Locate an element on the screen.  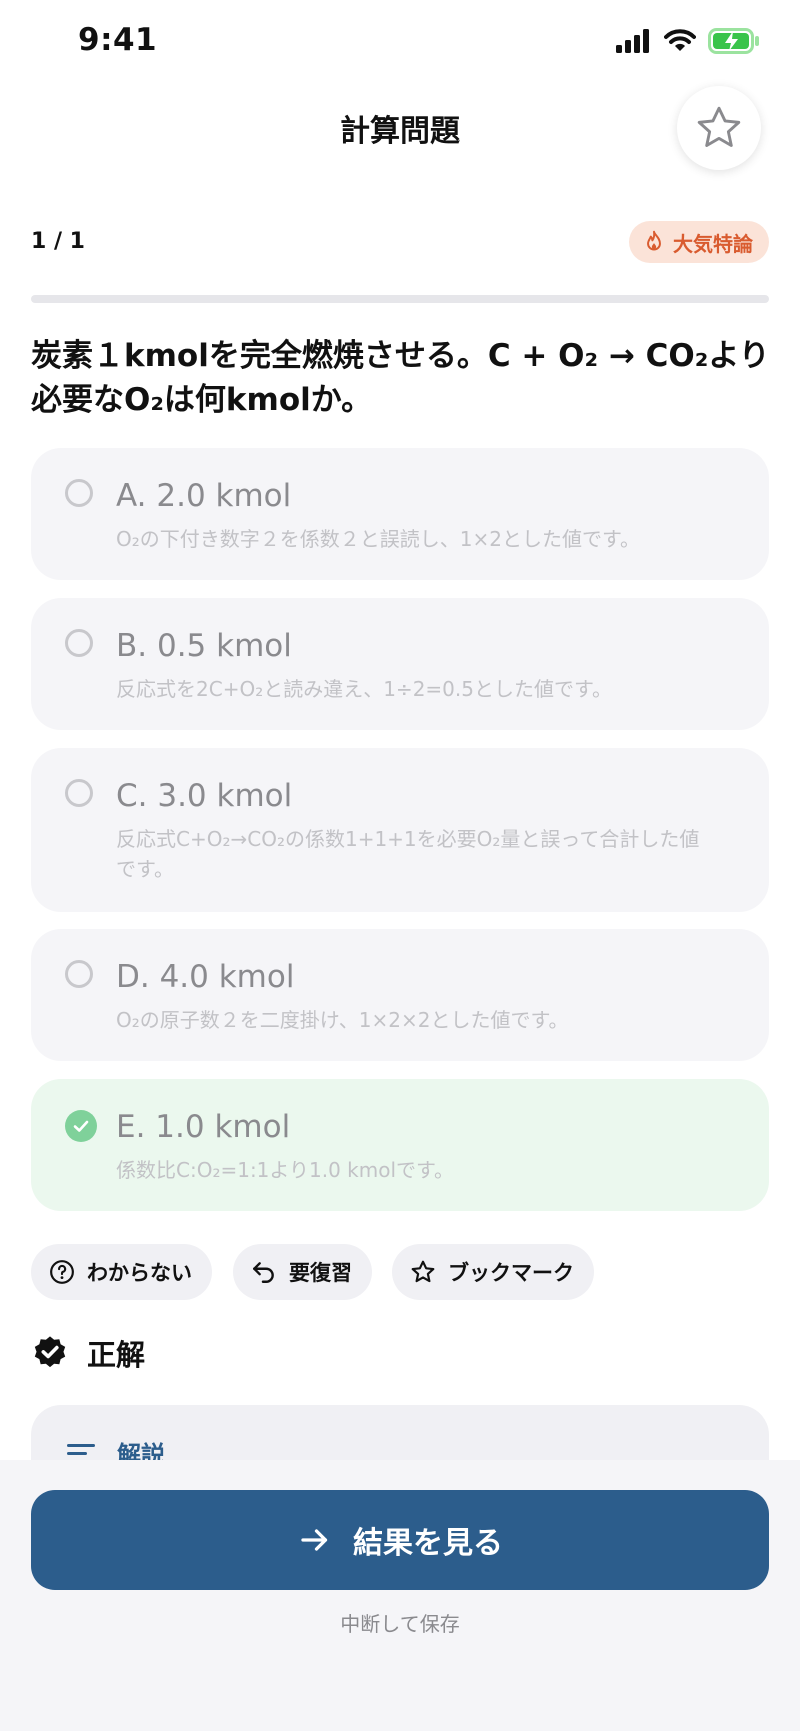
choice-explanation: 反応式を2C+O₂と読み違え、1÷2=0.5とした値です。 is located at coordinates (364, 689).